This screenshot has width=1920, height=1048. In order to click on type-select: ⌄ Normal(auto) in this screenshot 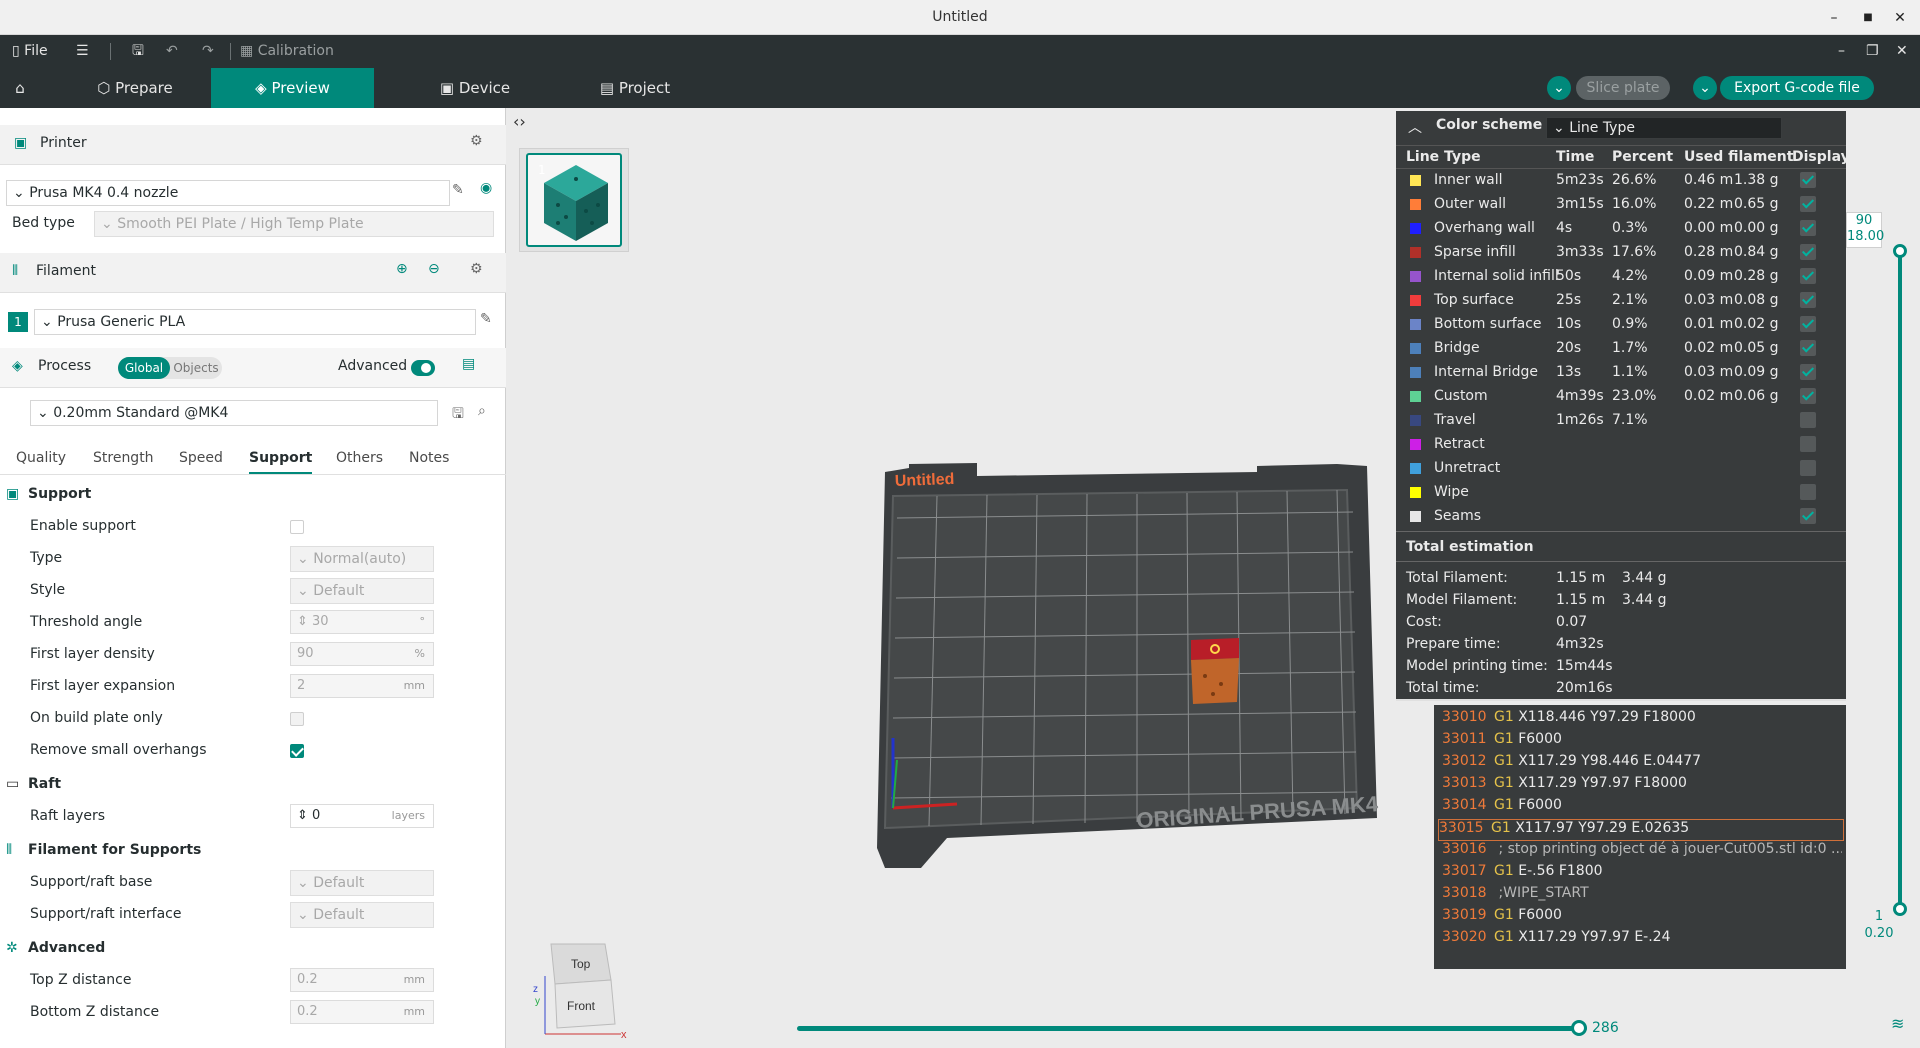, I will do `click(362, 559)`.